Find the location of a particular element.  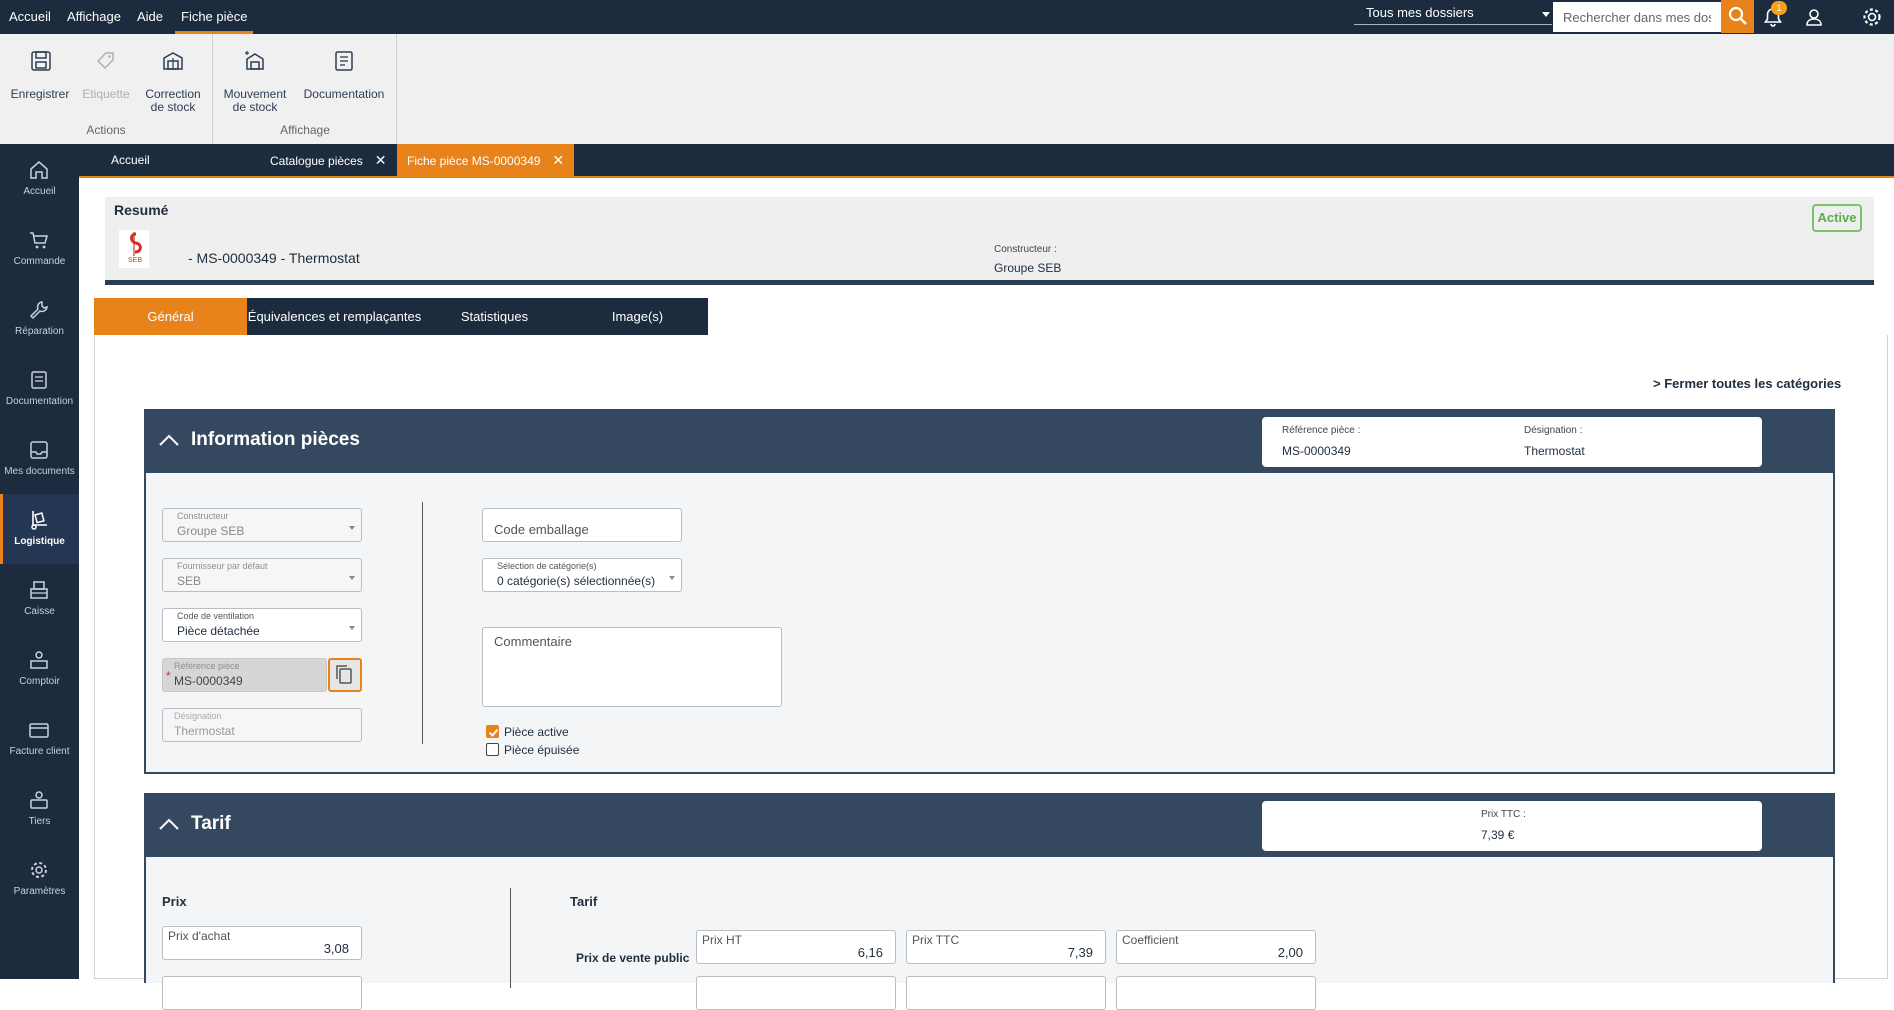

menu-affichage: Affichage is located at coordinates (94, 17).